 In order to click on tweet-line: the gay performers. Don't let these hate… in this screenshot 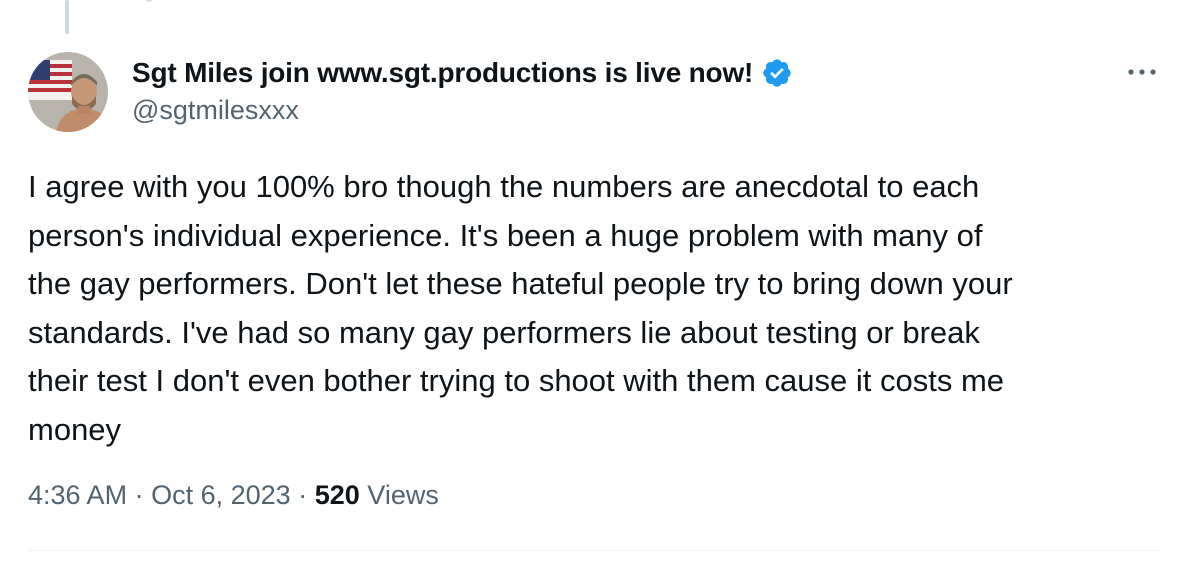, I will do `click(520, 283)`.